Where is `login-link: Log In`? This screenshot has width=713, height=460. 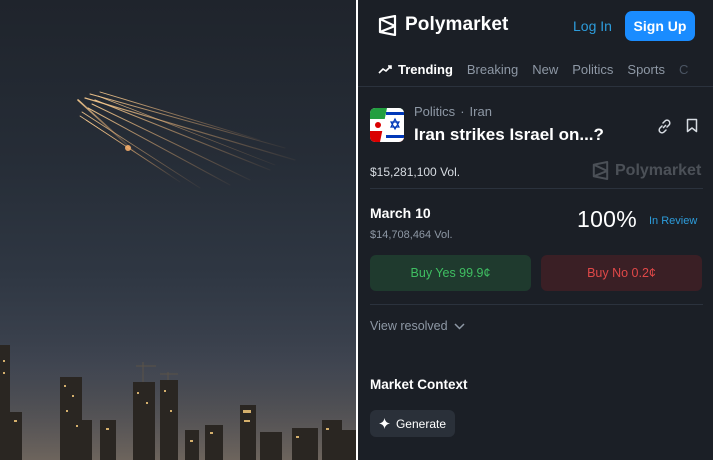
login-link: Log In is located at coordinates (592, 26).